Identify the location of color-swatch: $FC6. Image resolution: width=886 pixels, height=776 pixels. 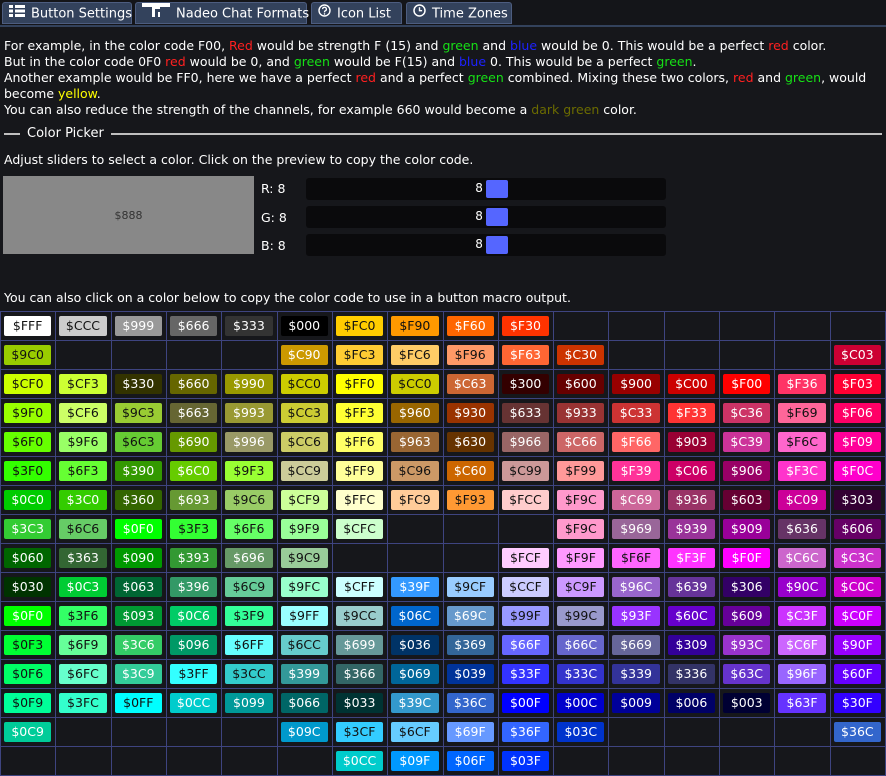
(415, 355).